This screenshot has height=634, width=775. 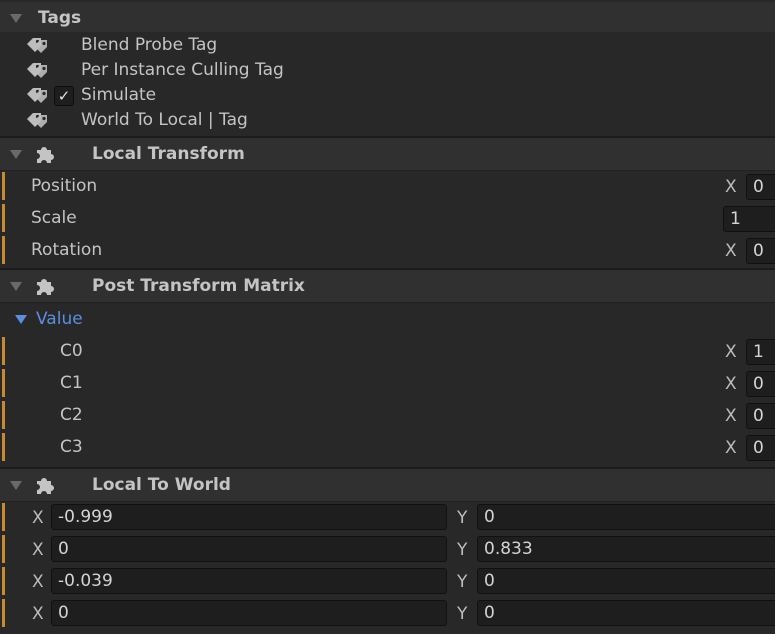 What do you see at coordinates (71, 447) in the screenshot?
I see `matrix-row-label: C3` at bounding box center [71, 447].